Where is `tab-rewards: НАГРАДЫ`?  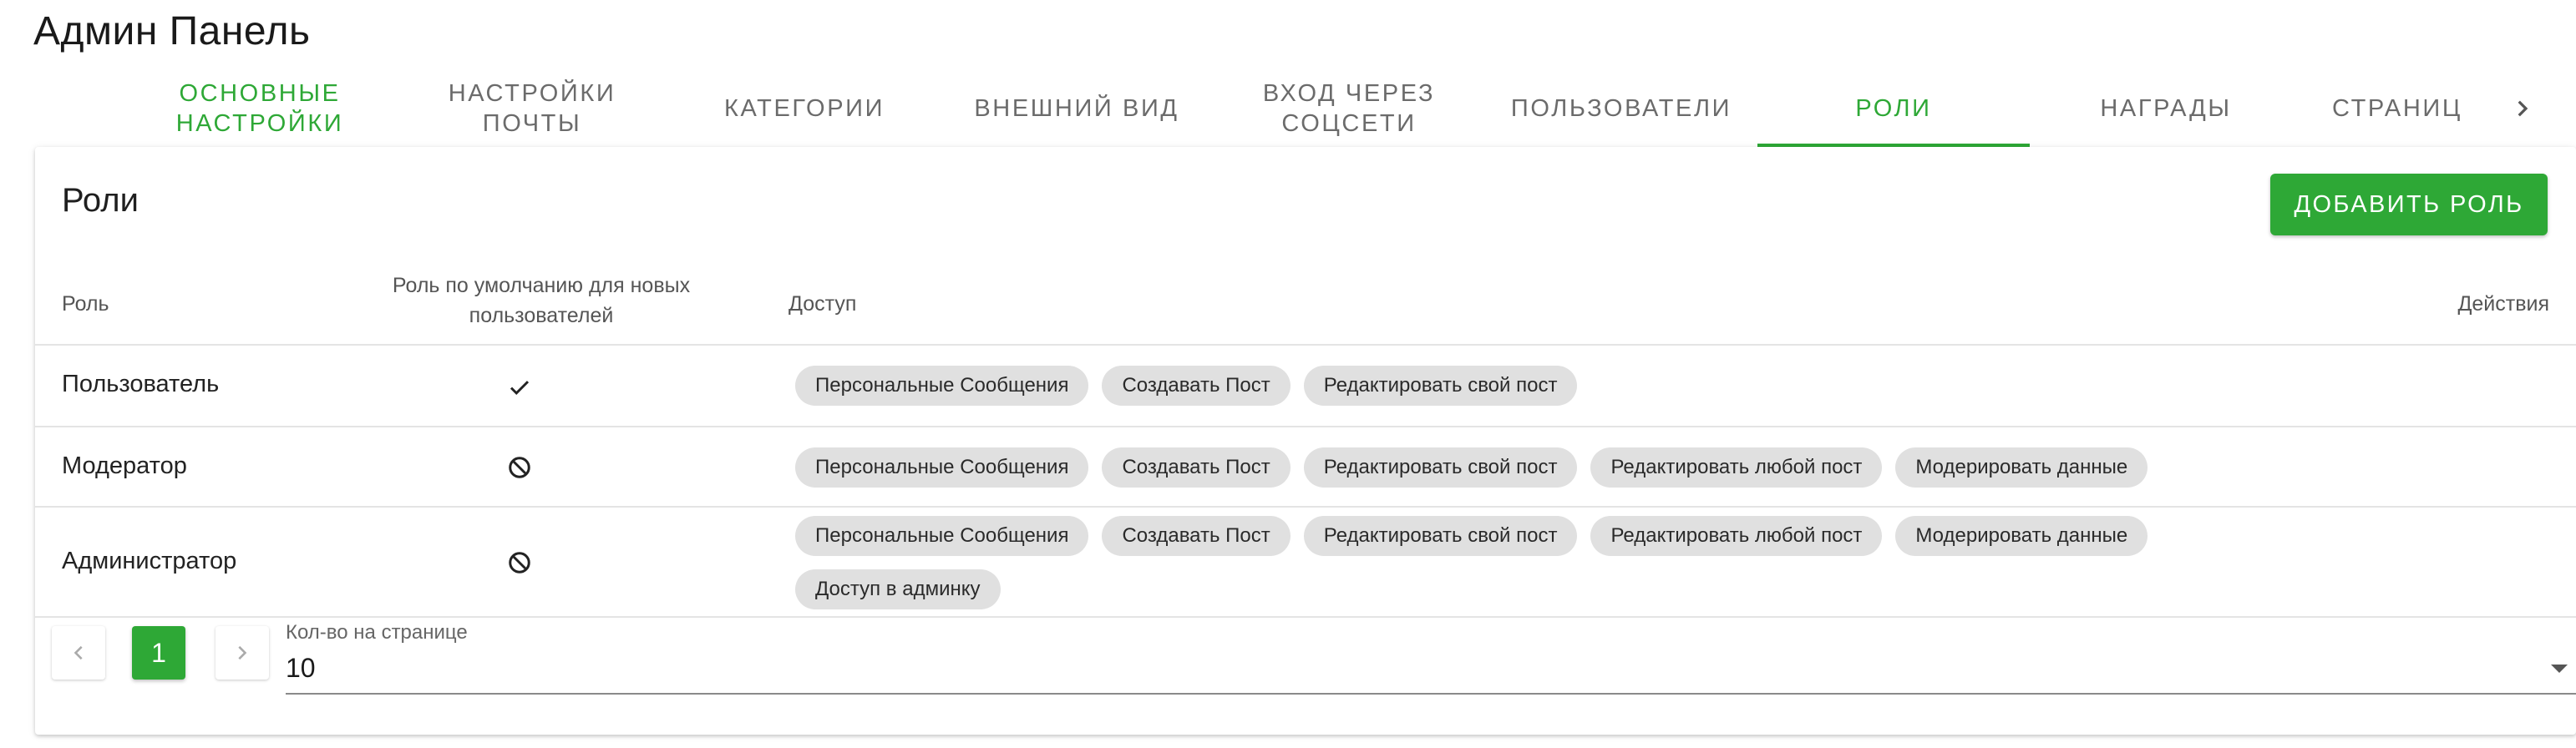 tab-rewards: НАГРАДЫ is located at coordinates (2166, 108).